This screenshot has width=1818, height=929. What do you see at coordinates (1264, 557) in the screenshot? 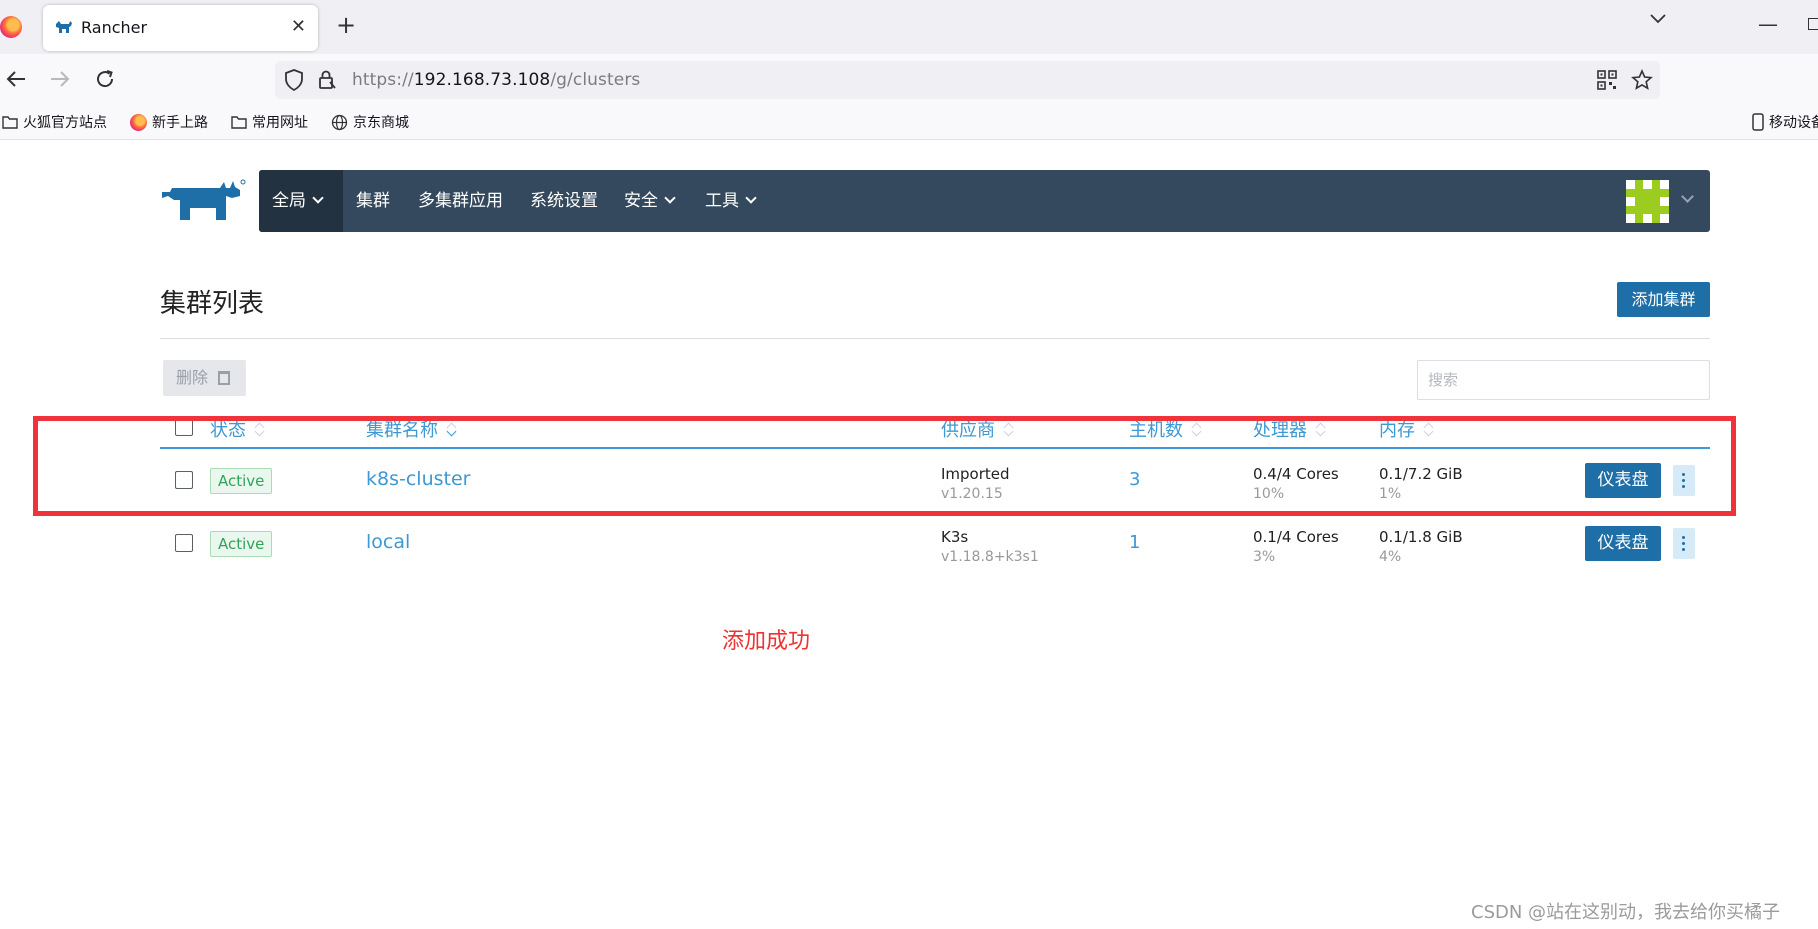
I see `cpu-percent: 3%` at bounding box center [1264, 557].